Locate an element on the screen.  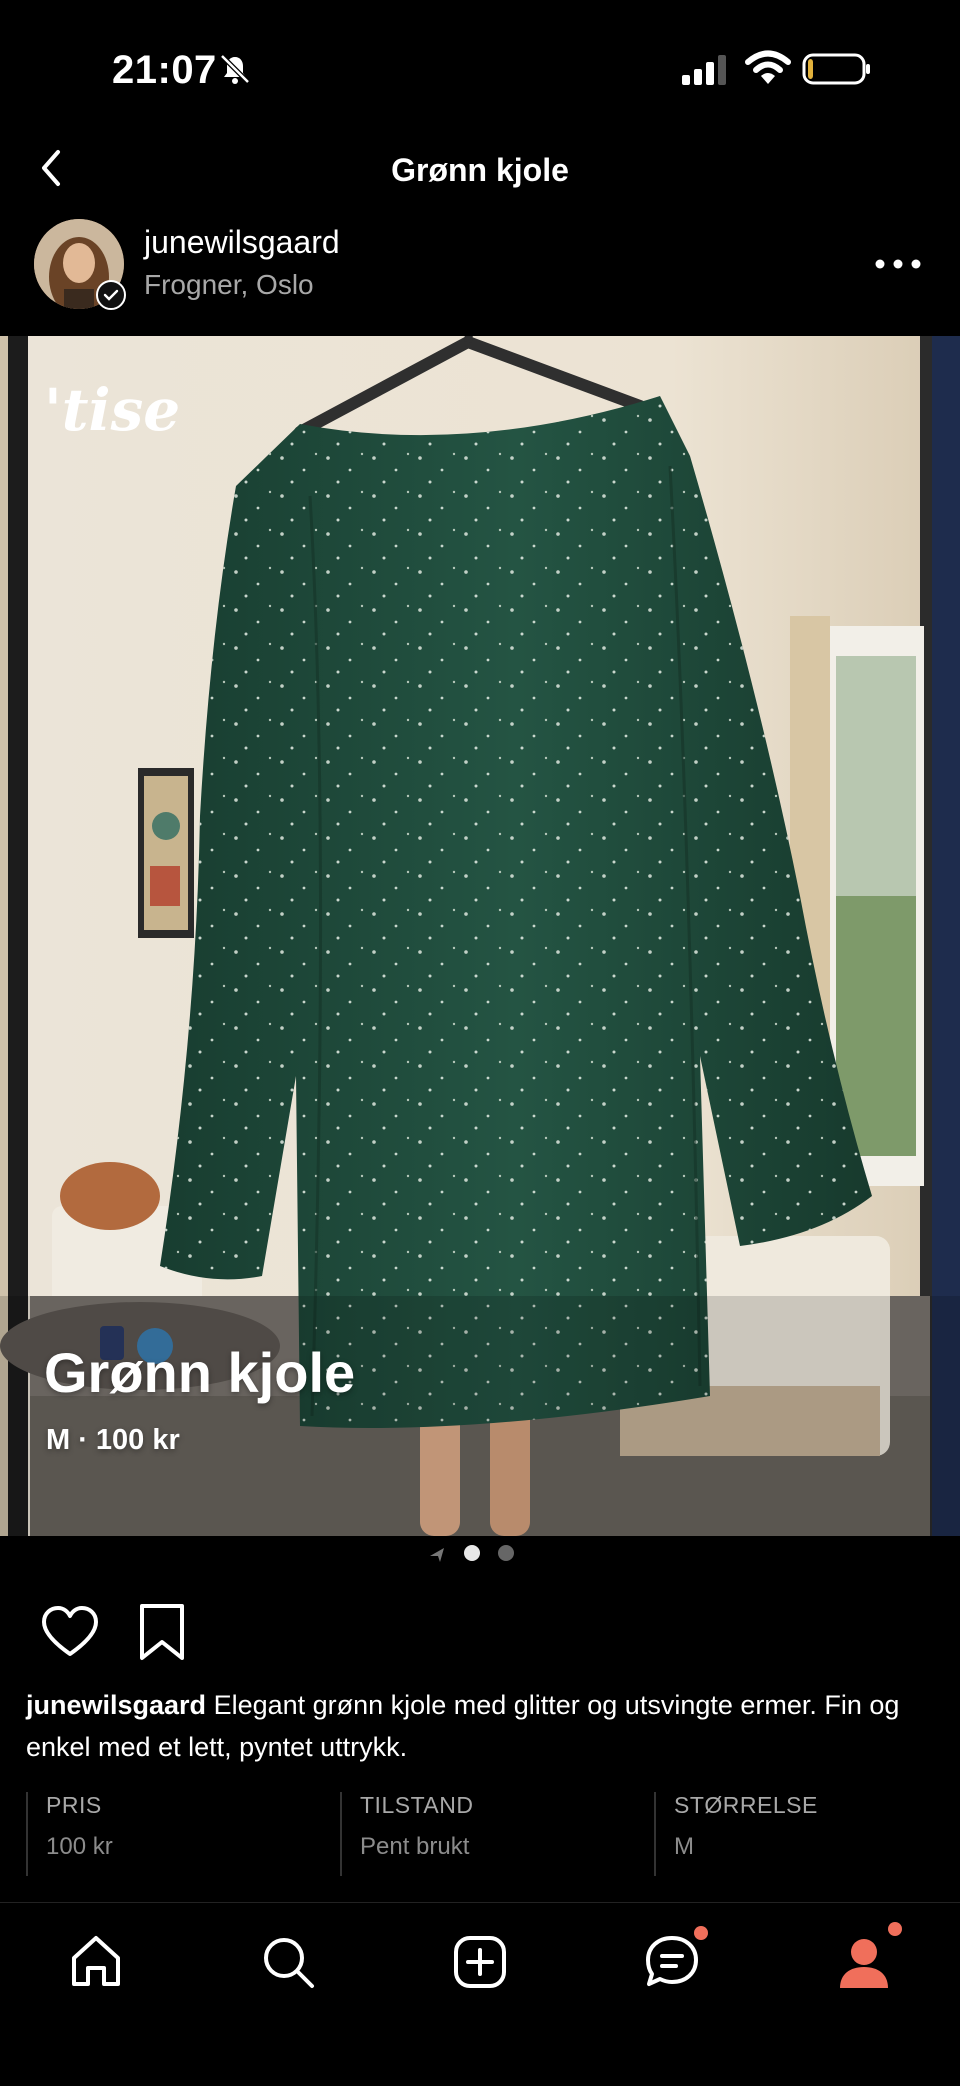
add-listing-icon is located at coordinates (480, 1962).